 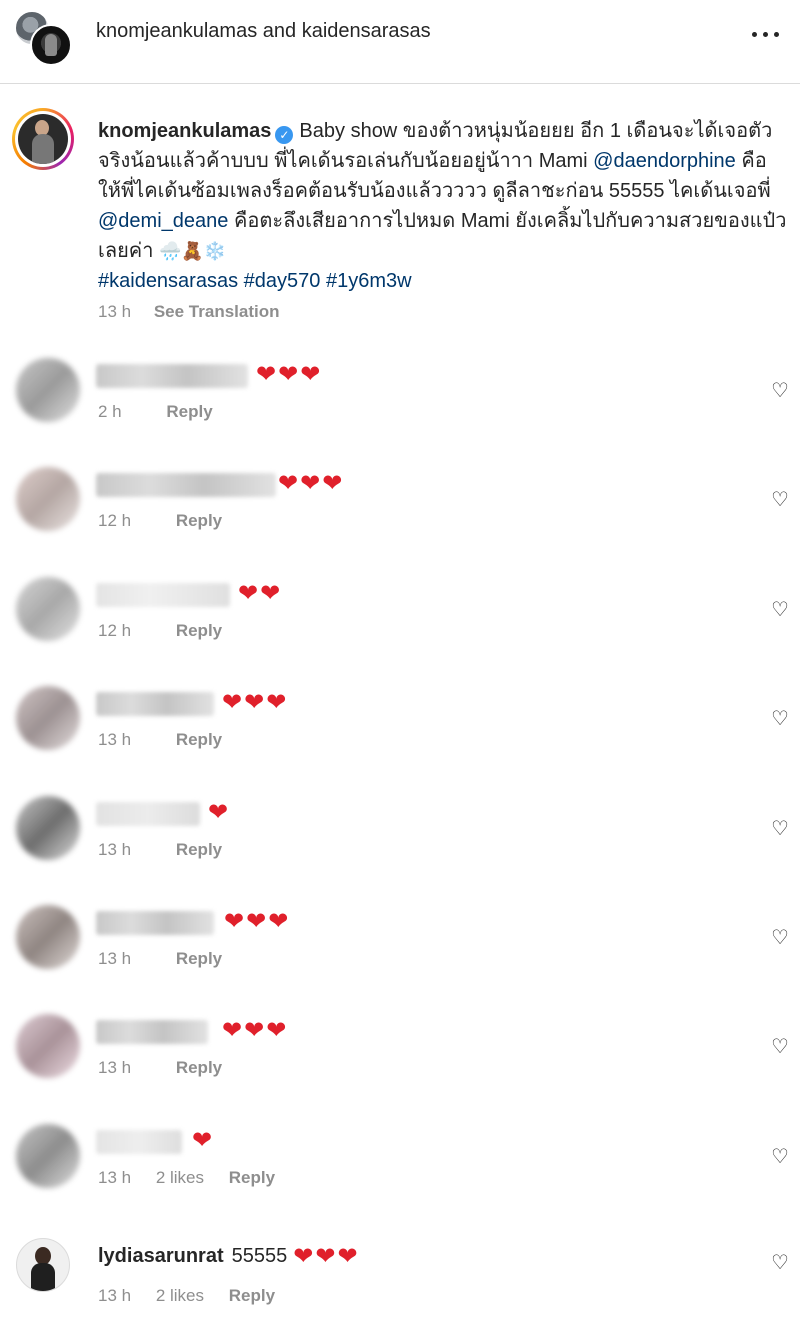 What do you see at coordinates (217, 311) in the screenshot?
I see `see-translation-button: See Translation` at bounding box center [217, 311].